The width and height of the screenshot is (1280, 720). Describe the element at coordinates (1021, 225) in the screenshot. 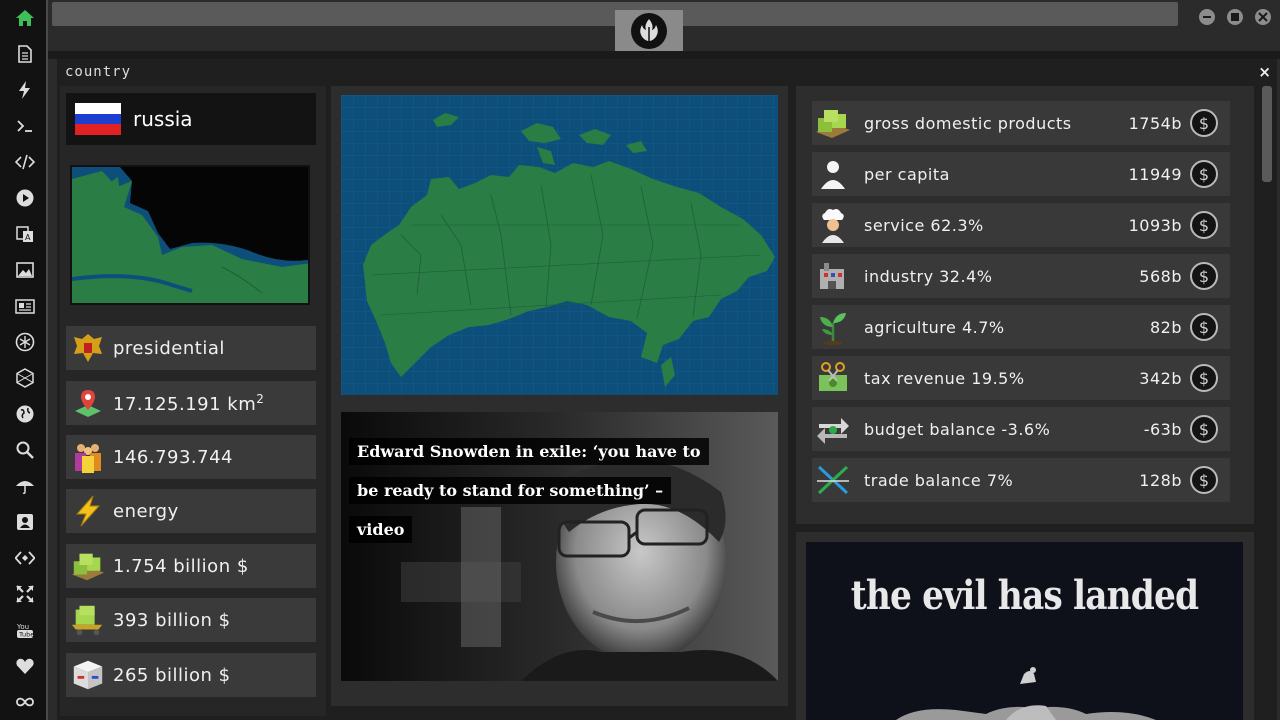

I see `economy-row-service: service 62.3% 1093b $` at that location.